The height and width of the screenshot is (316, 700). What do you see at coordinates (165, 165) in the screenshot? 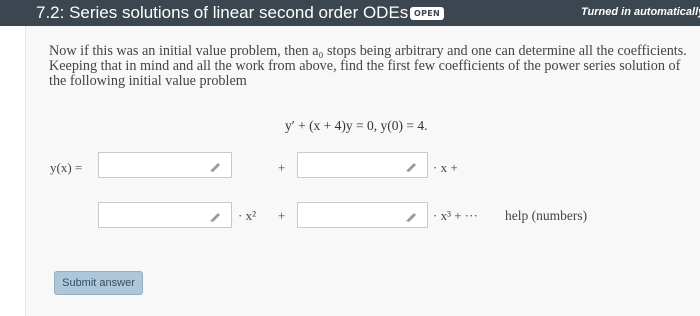
I see `coefficient-c0-field` at bounding box center [165, 165].